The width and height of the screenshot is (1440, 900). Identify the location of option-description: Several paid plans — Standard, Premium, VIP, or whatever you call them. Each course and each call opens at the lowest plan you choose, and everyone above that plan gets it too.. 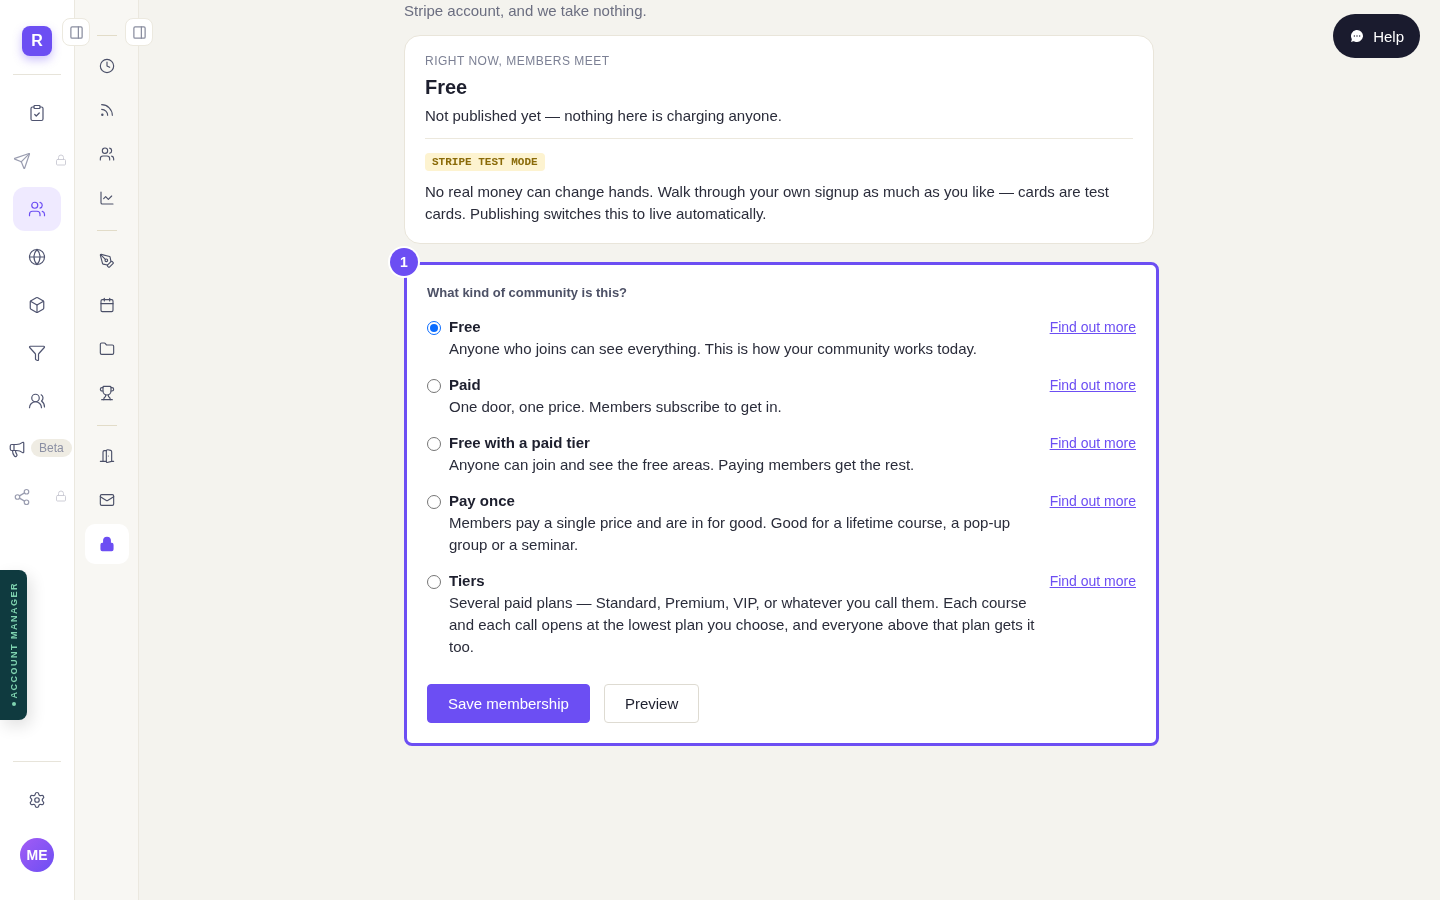
(742, 625).